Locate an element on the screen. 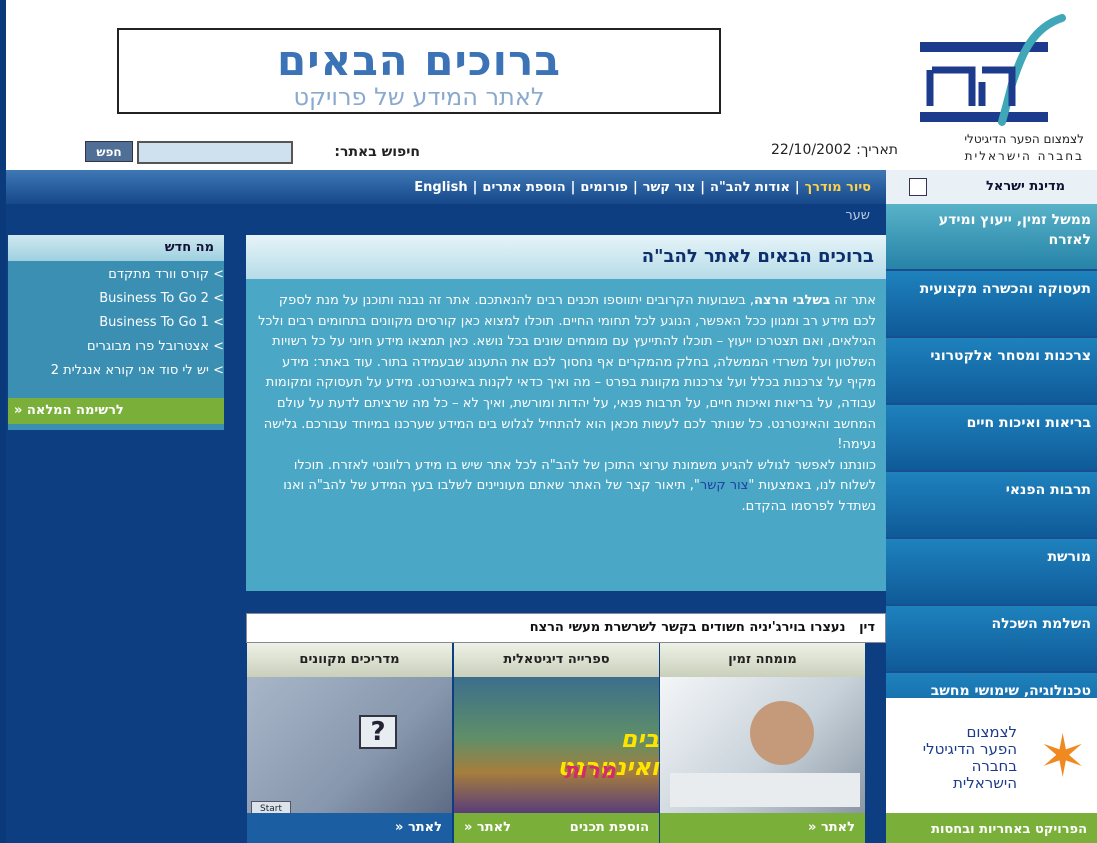 The width and height of the screenshot is (1097, 843). digital-library-image: בים ואינטרנט מרות is located at coordinates (556, 745).